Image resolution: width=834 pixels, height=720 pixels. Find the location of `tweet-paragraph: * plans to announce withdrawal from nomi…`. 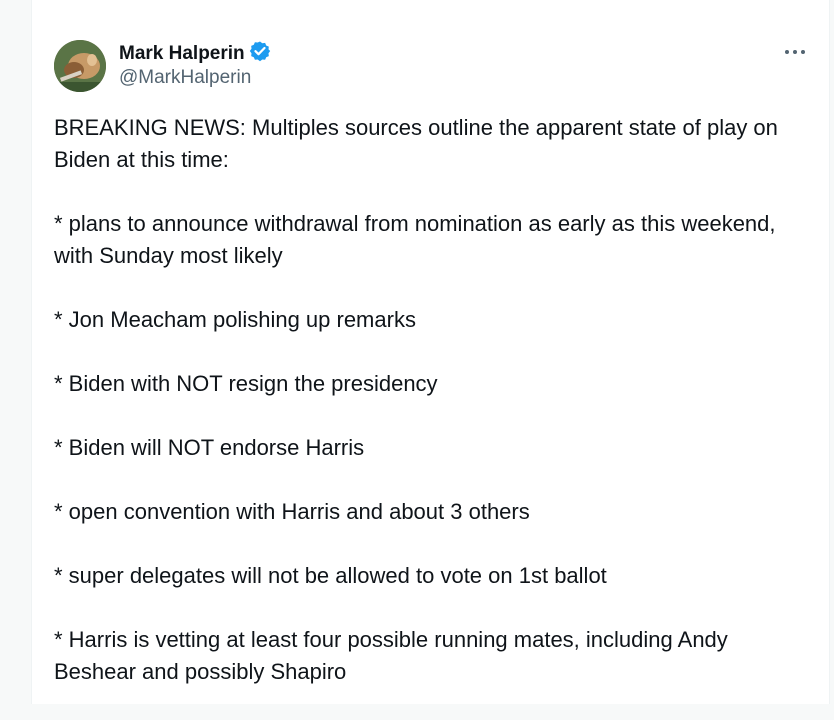

tweet-paragraph: * plans to announce withdrawal from nomi… is located at coordinates (415, 239).